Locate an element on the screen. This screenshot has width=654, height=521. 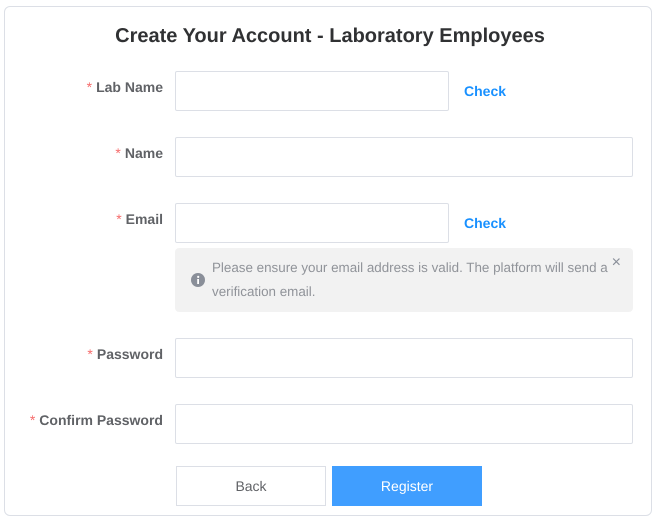
field-label: Confirm Password is located at coordinates (101, 420).